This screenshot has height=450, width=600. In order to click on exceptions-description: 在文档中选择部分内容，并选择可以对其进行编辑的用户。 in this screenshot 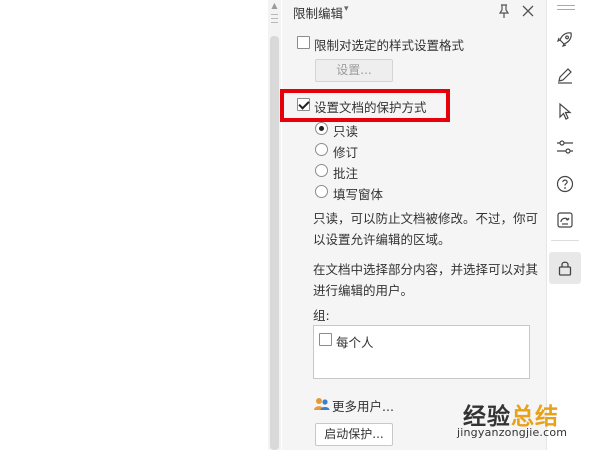, I will do `click(426, 280)`.